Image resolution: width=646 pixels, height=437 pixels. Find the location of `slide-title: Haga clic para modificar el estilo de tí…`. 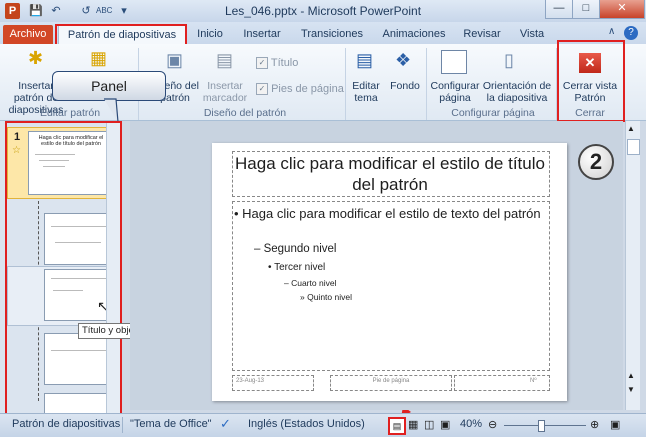

slide-title: Haga clic para modificar el estilo de tí… is located at coordinates (390, 174).